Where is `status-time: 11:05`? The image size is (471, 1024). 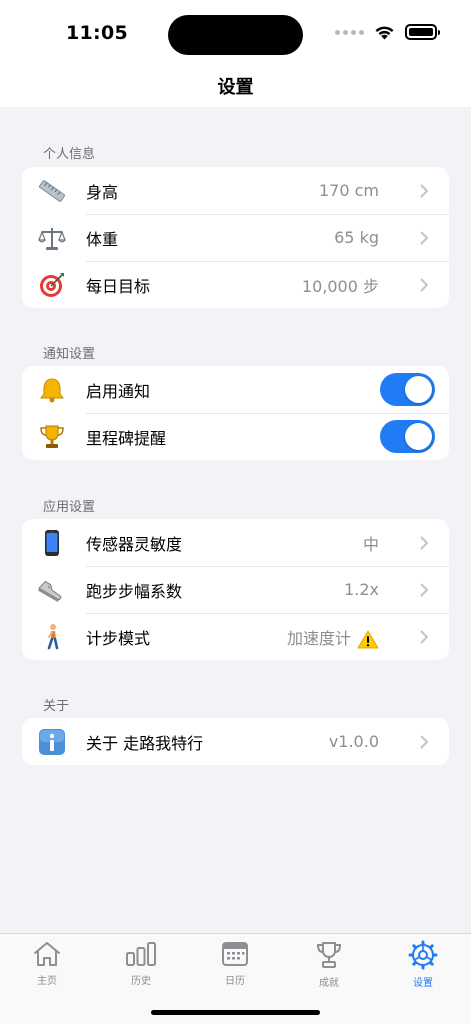 status-time: 11:05 is located at coordinates (97, 33).